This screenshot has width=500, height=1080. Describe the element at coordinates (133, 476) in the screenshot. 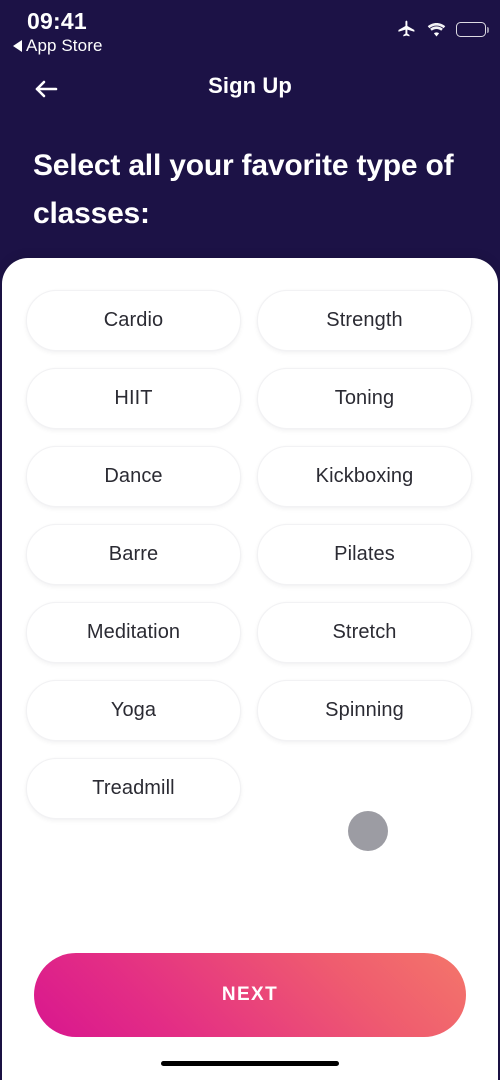

I see `chip-dance: Dance` at that location.